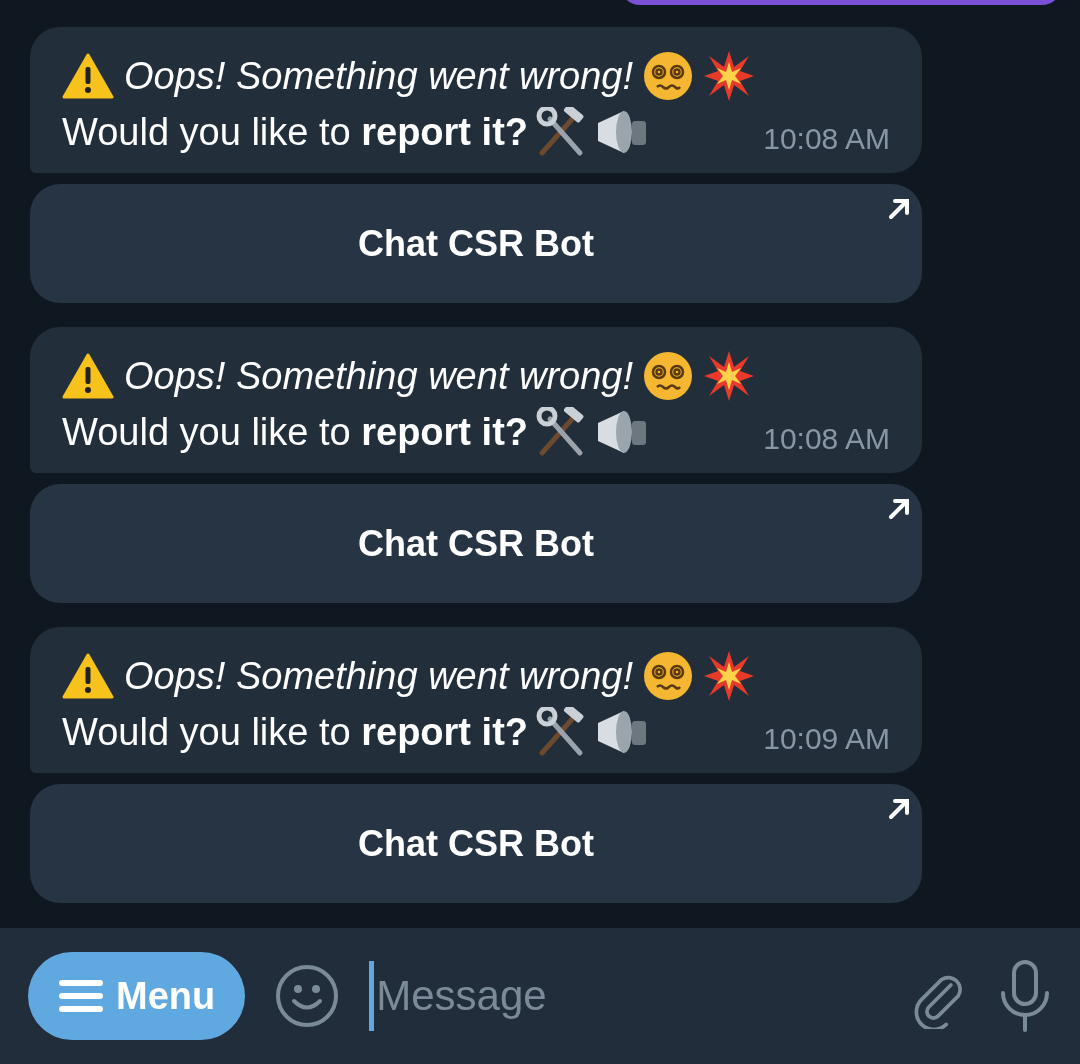 The height and width of the screenshot is (1064, 1080). Describe the element at coordinates (1025, 996) in the screenshot. I see `microphone-icon` at that location.